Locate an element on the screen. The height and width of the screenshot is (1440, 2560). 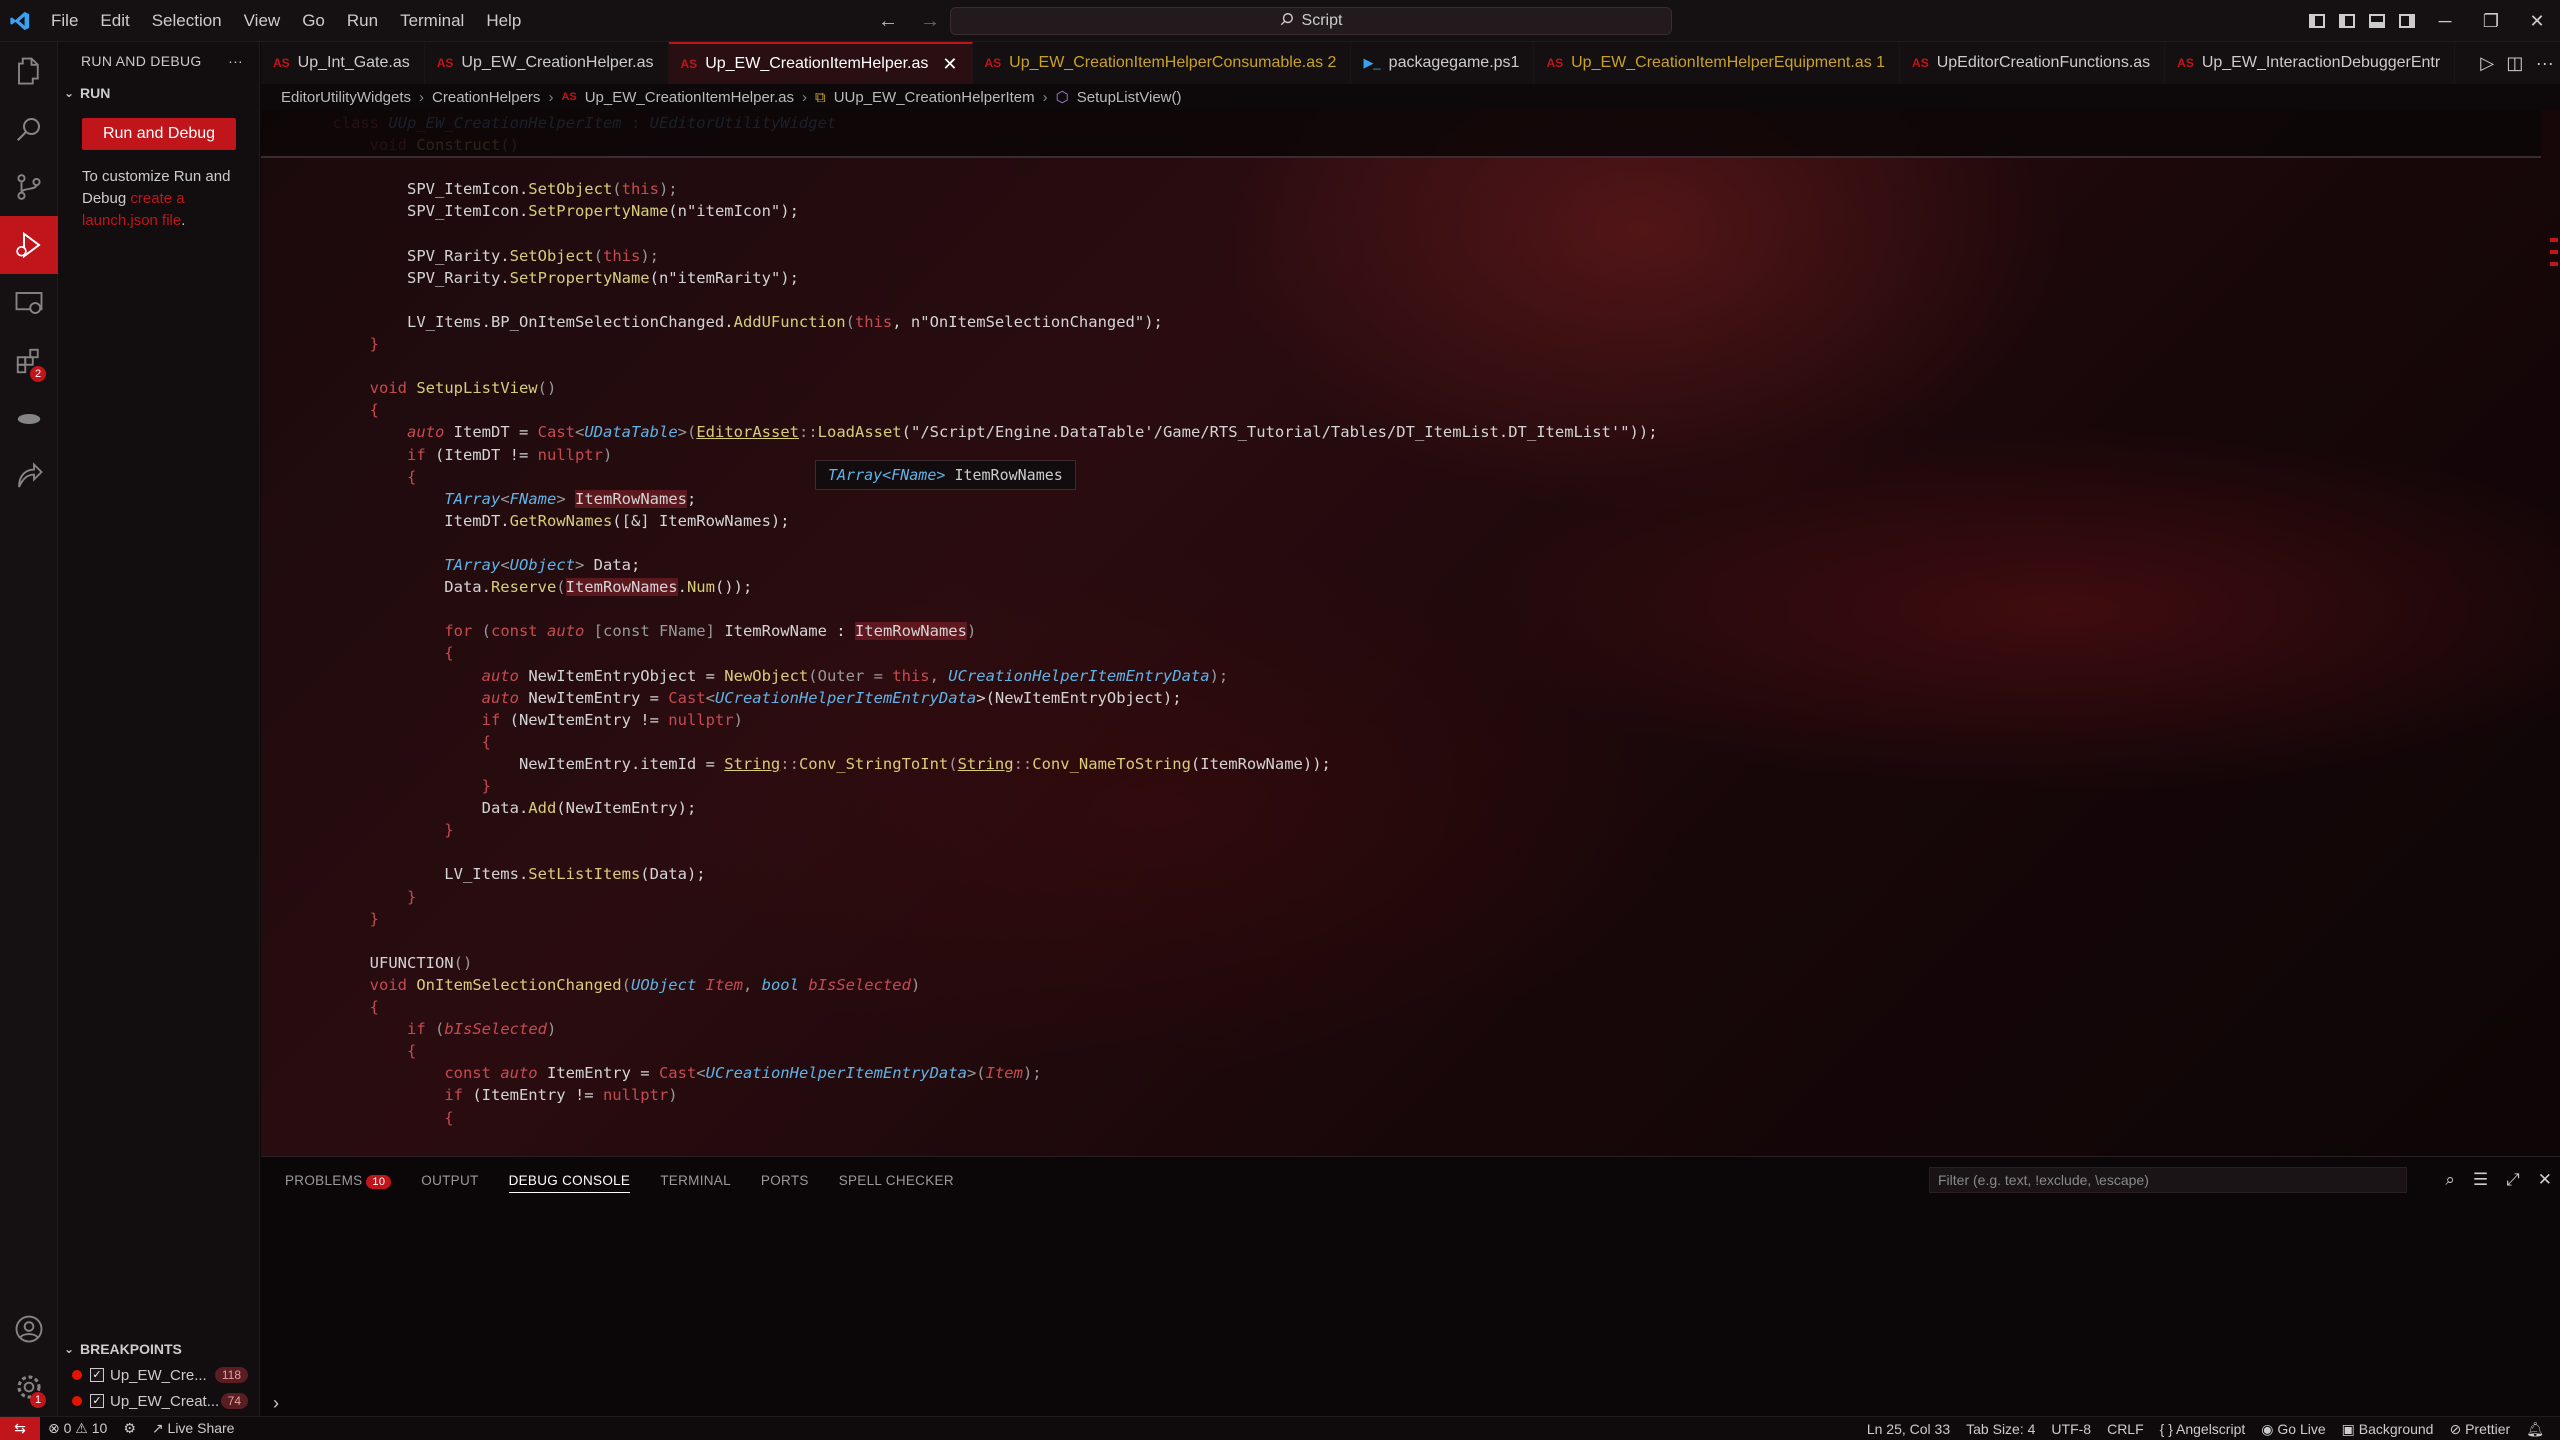
tab-up-int-gate: AS Up_Int_Gate.as is located at coordinates (343, 63).